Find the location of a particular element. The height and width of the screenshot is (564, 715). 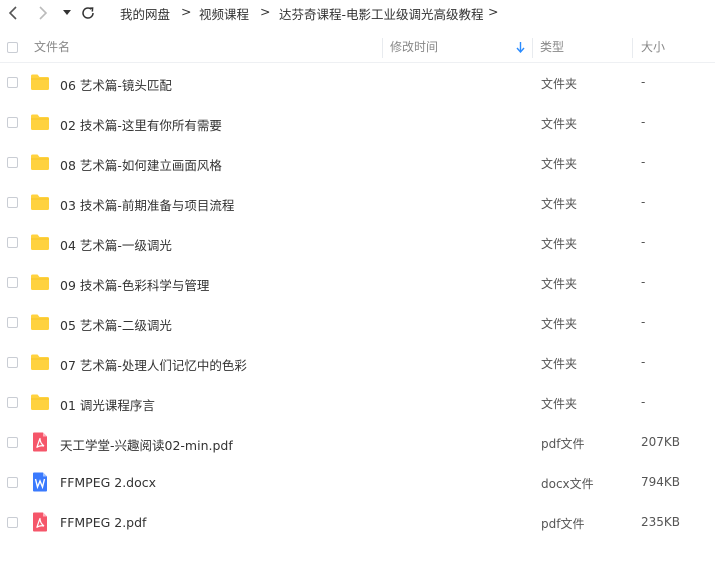

file-row: FFMPEG 2.docx docx文件 794KB is located at coordinates (357, 483).